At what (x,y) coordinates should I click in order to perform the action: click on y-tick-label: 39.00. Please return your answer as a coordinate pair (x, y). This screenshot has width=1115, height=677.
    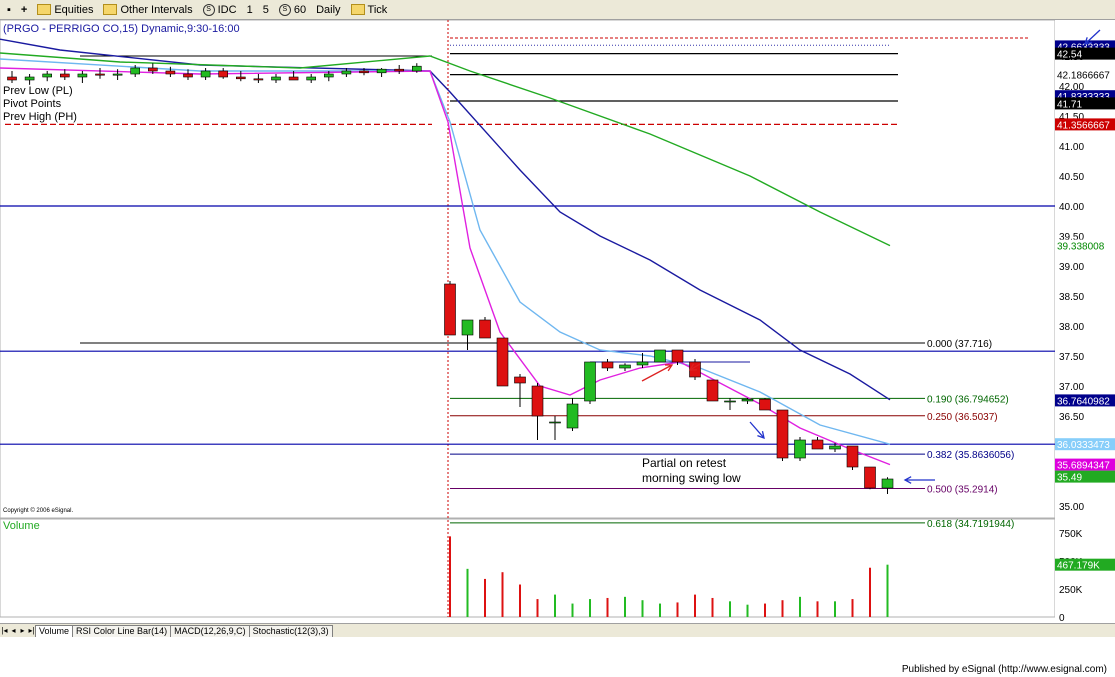
    Looking at the image, I should click on (1071, 267).